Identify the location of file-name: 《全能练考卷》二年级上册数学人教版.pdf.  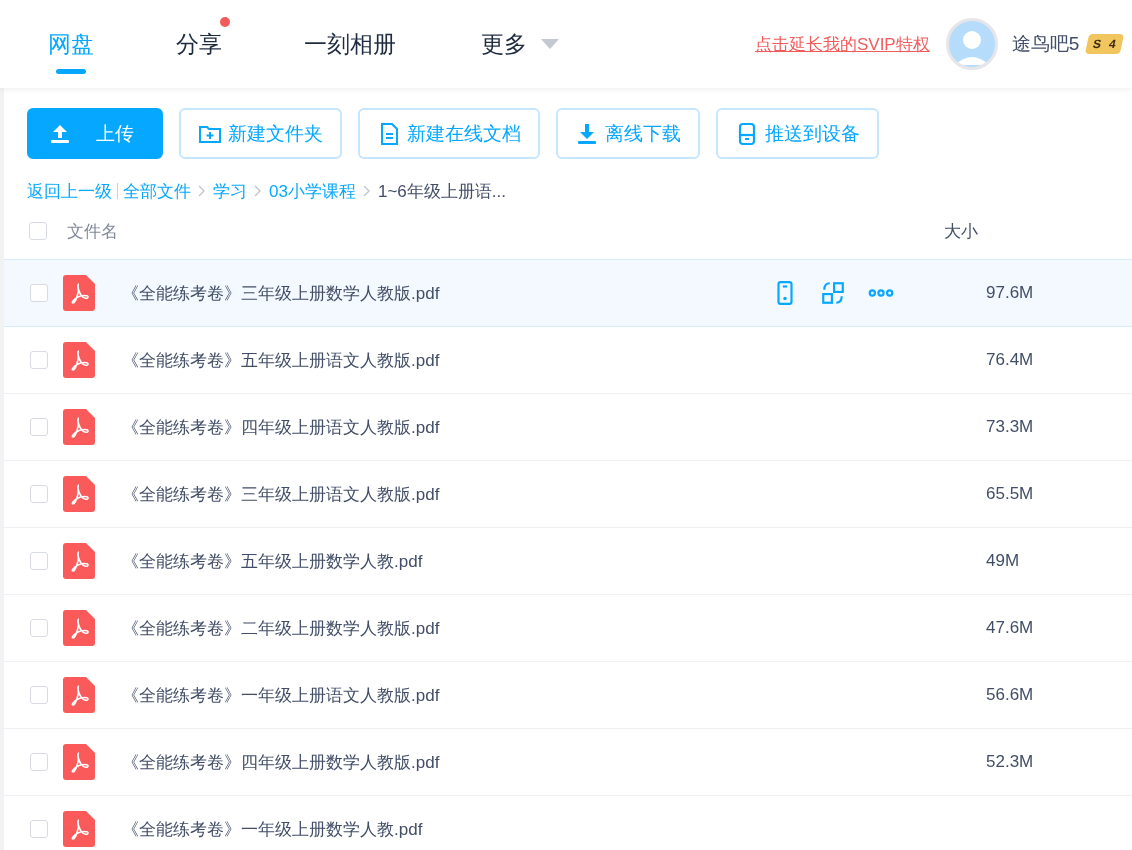
(524, 628).